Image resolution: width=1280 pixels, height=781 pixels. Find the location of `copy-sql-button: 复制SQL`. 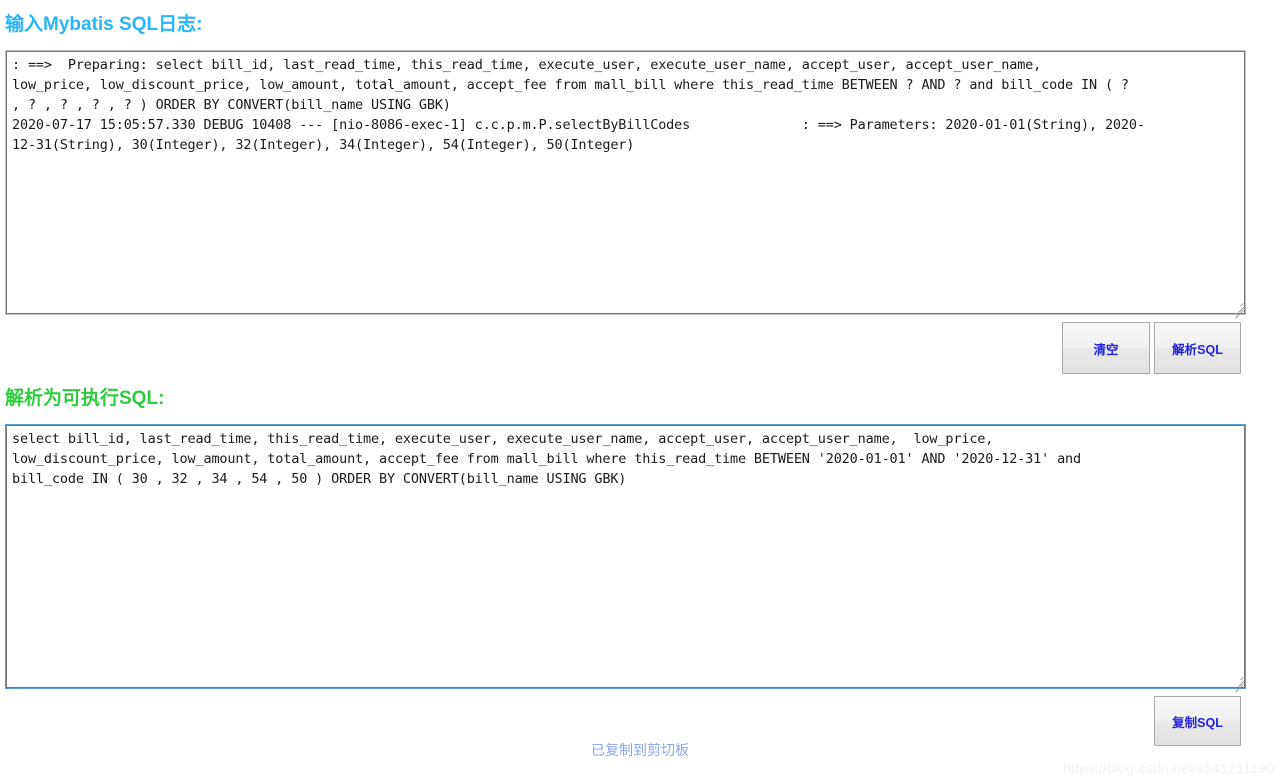

copy-sql-button: 复制SQL is located at coordinates (1197, 721).